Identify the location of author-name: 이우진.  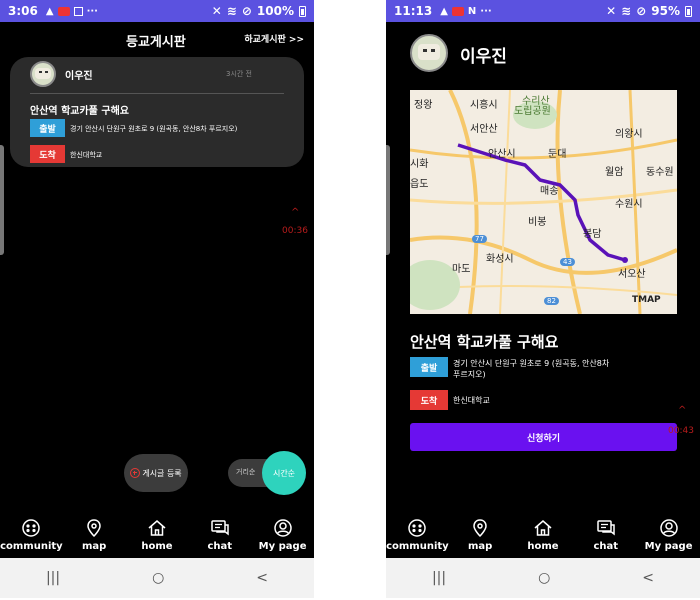
(483, 57).